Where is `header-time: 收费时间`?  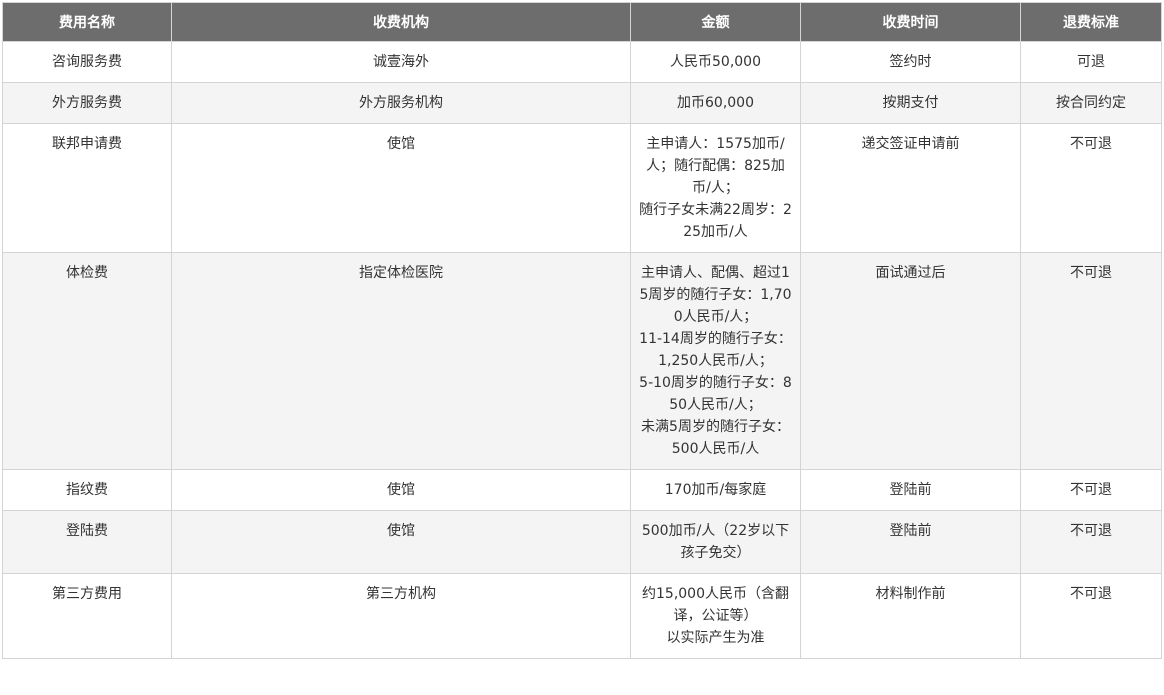
header-time: 收费时间 is located at coordinates (910, 22).